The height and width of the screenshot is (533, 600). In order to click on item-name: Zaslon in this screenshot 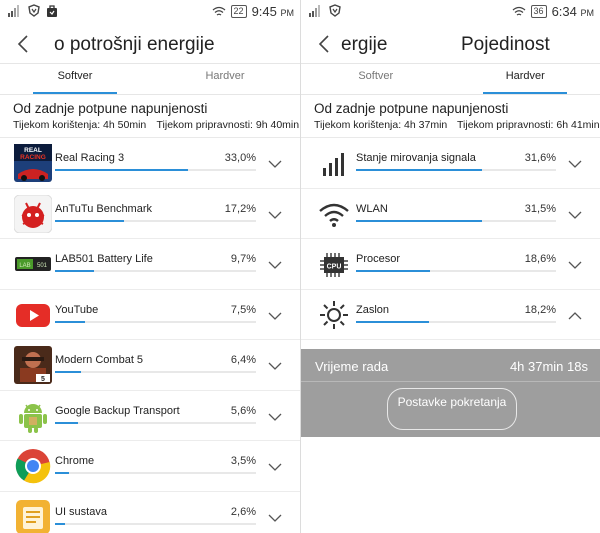, I will do `click(373, 309)`.